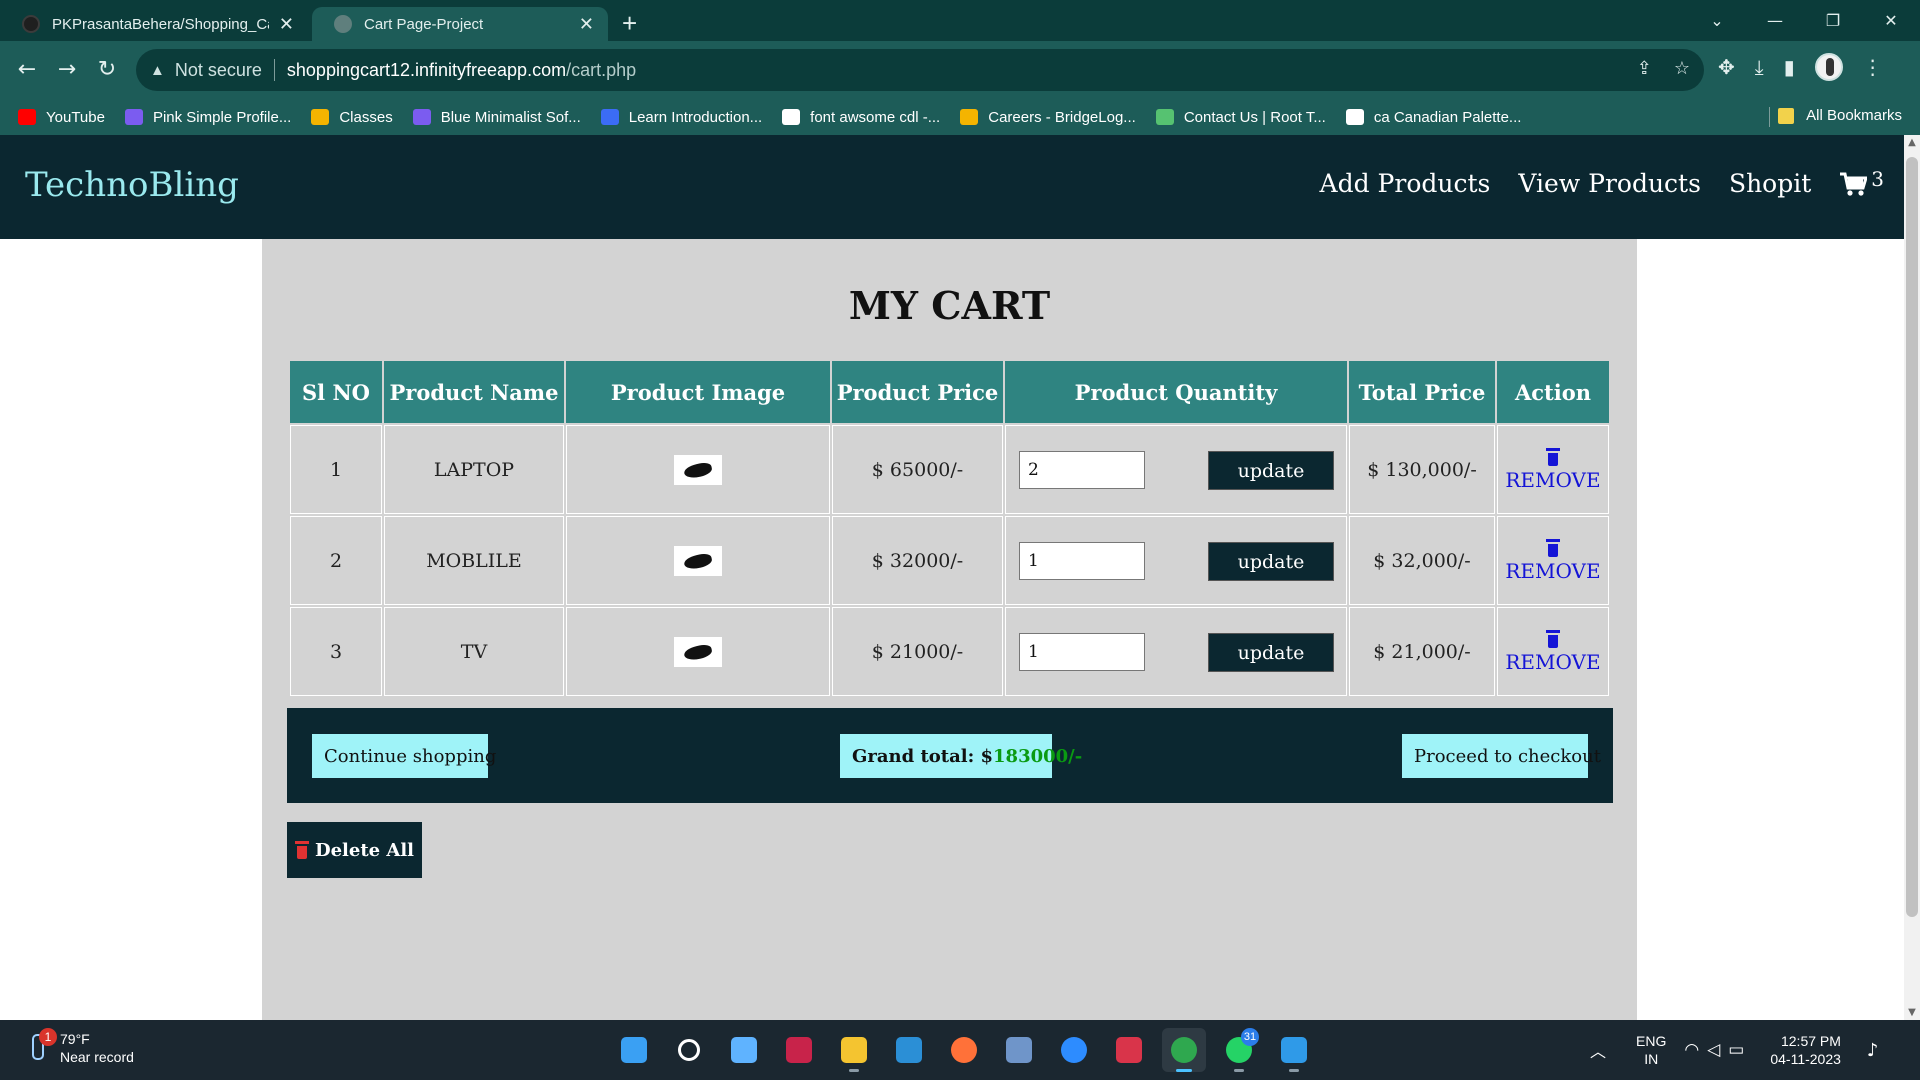  I want to click on vscode-icon, so click(1294, 1050).